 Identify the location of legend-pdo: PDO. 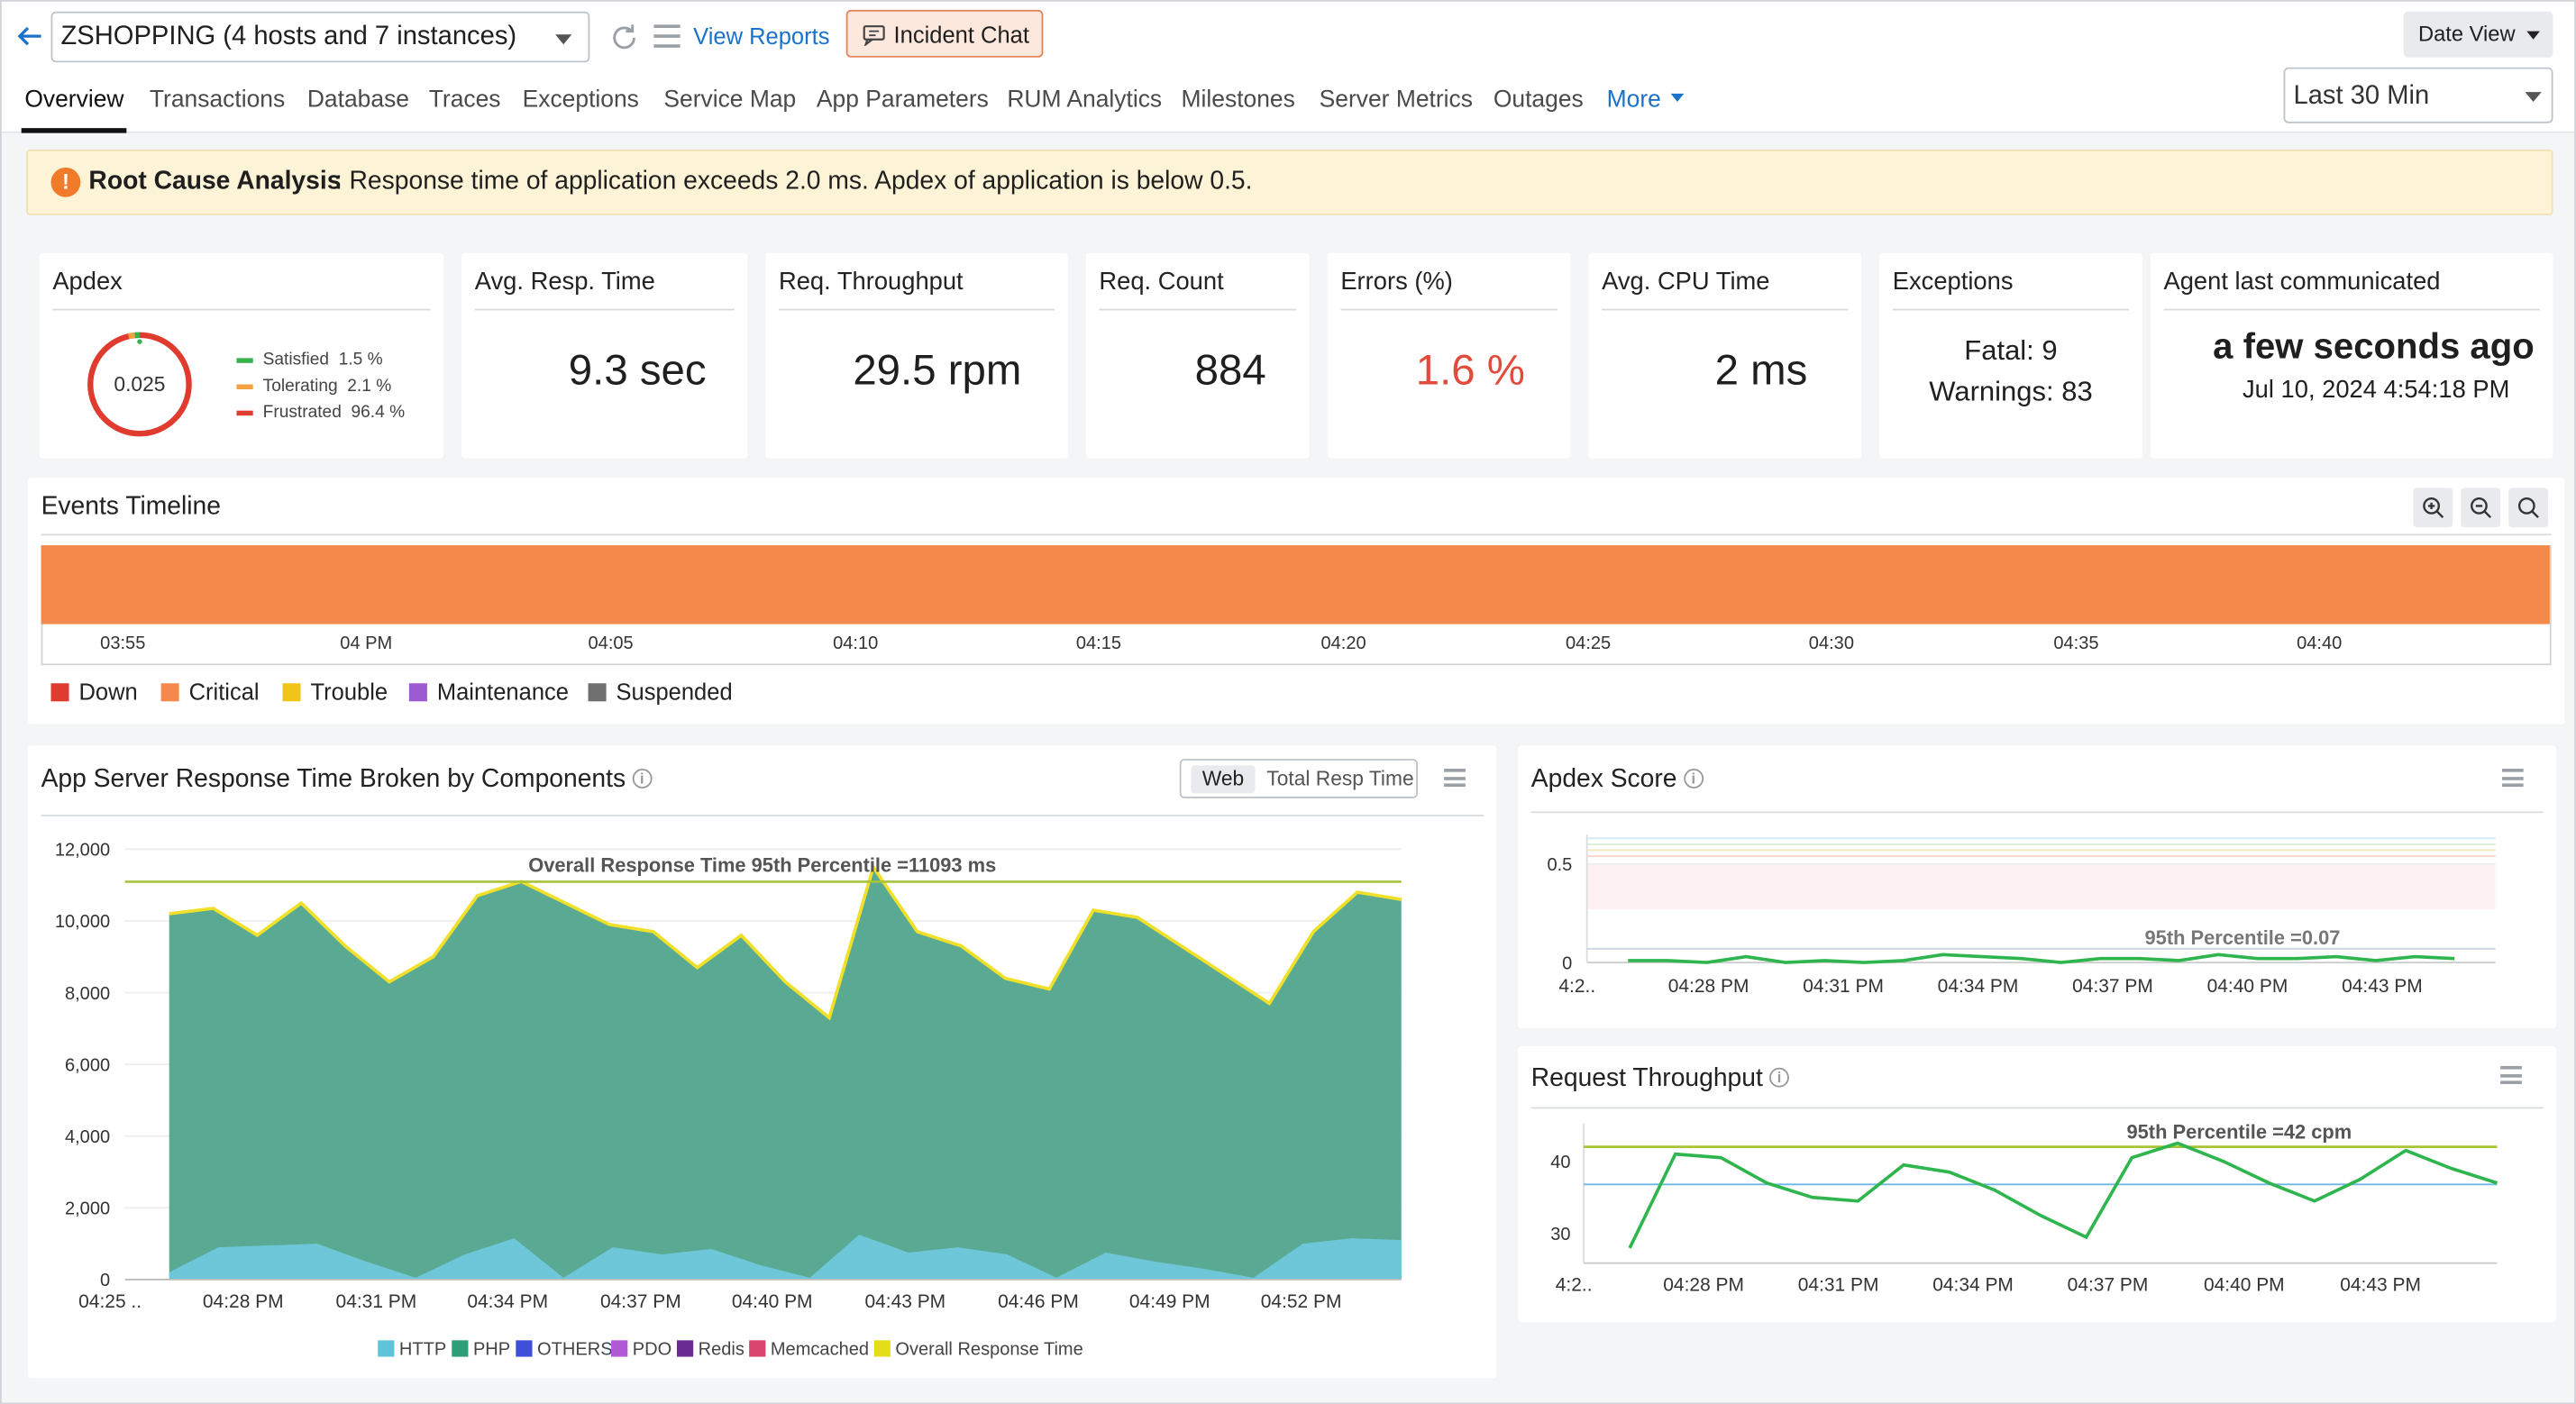
(641, 1350).